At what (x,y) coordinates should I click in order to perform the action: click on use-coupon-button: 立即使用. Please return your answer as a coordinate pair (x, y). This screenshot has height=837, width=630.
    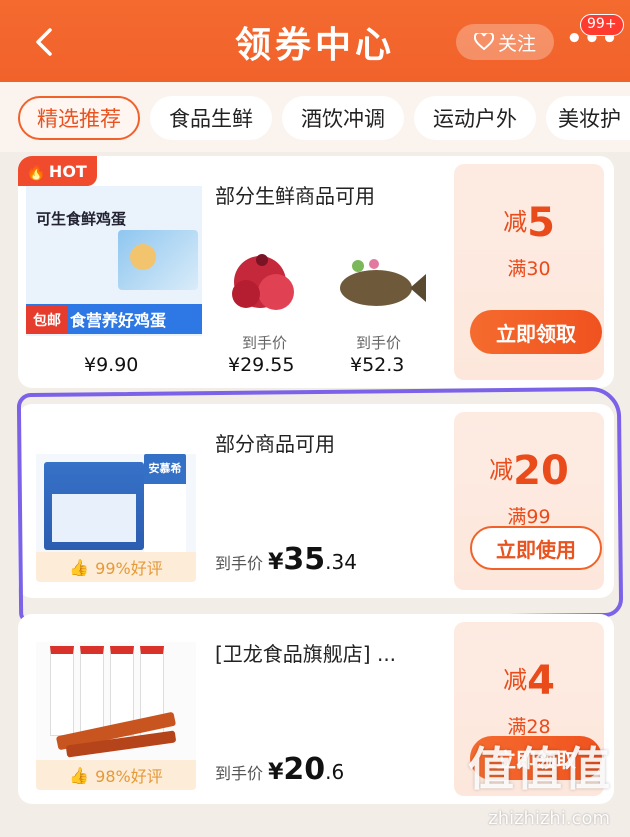
    Looking at the image, I should click on (536, 548).